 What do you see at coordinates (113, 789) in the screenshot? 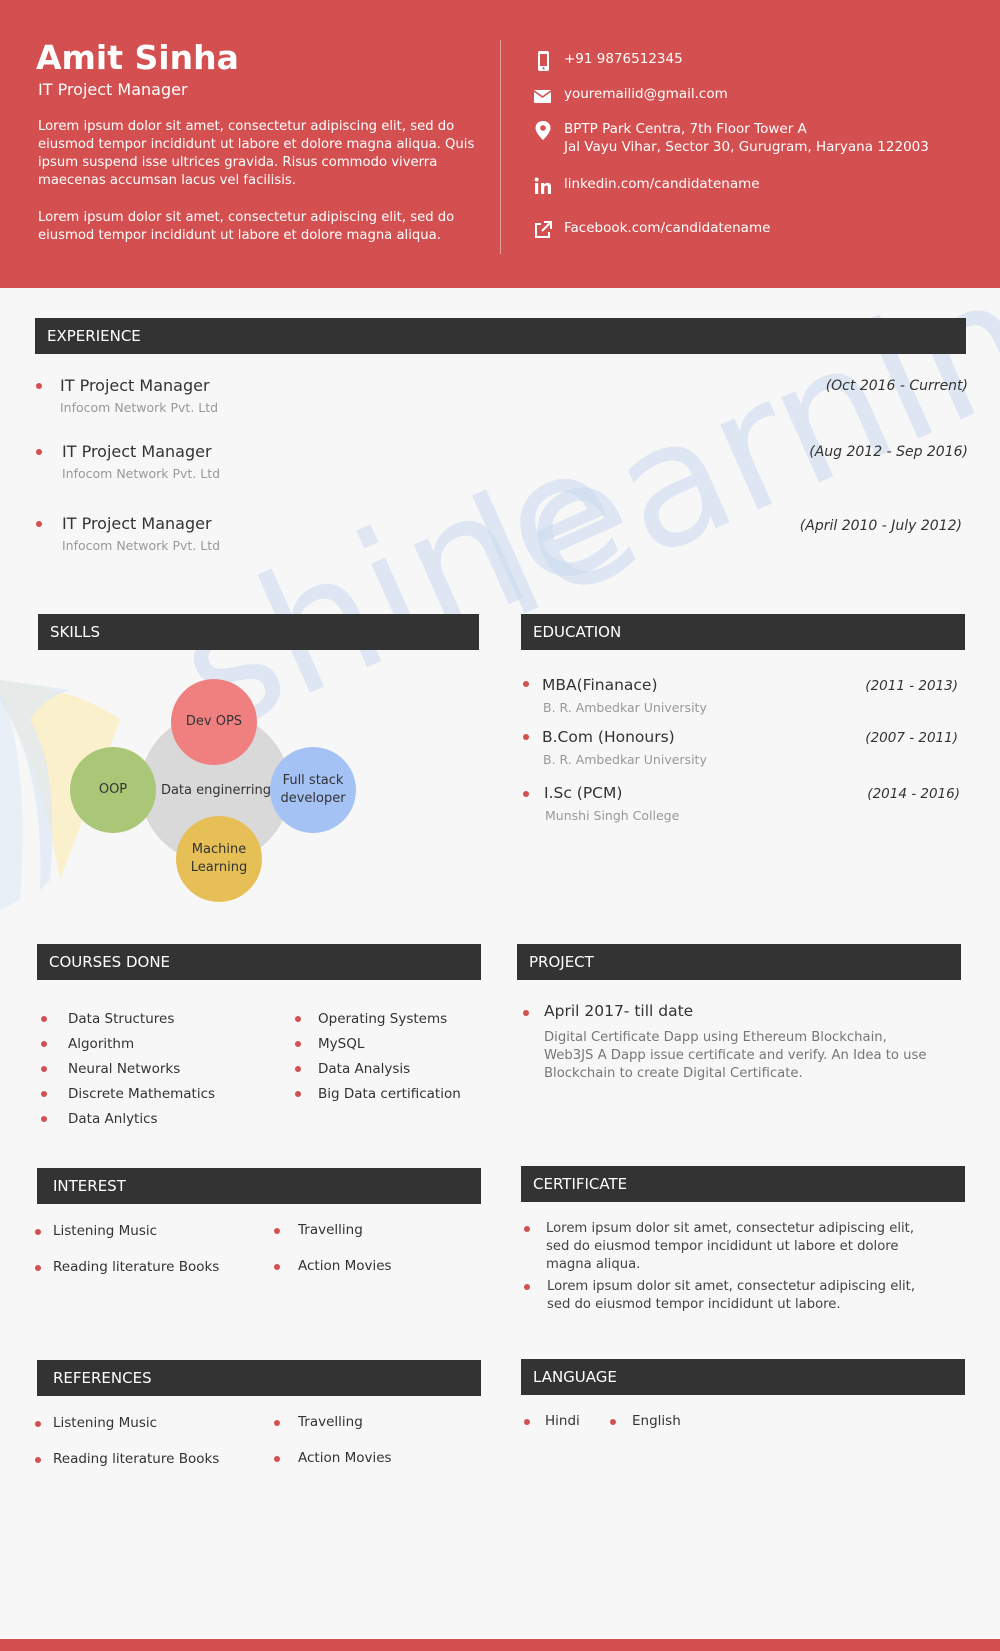
I see `skill-label: OOP` at bounding box center [113, 789].